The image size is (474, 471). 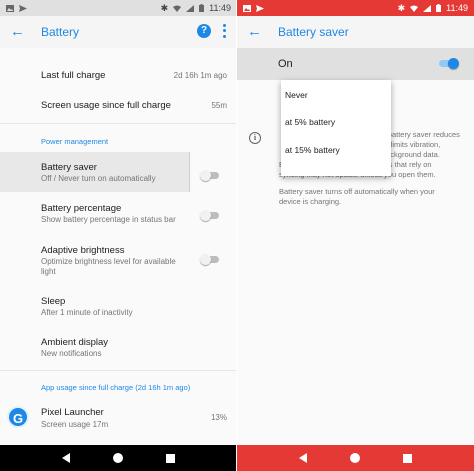 What do you see at coordinates (60, 32) in the screenshot?
I see `page-title: Battery` at bounding box center [60, 32].